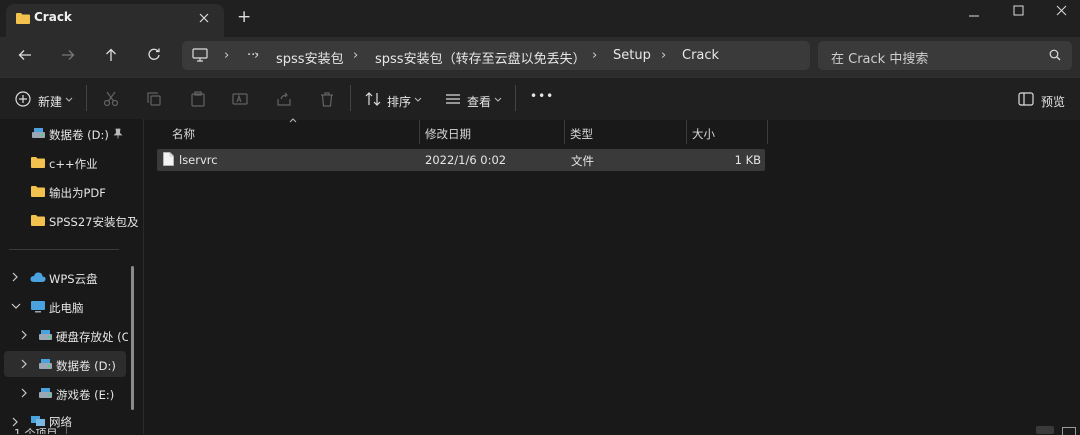  What do you see at coordinates (73, 279) in the screenshot?
I see `tree-item-wps-cloud: WPS云盘` at bounding box center [73, 279].